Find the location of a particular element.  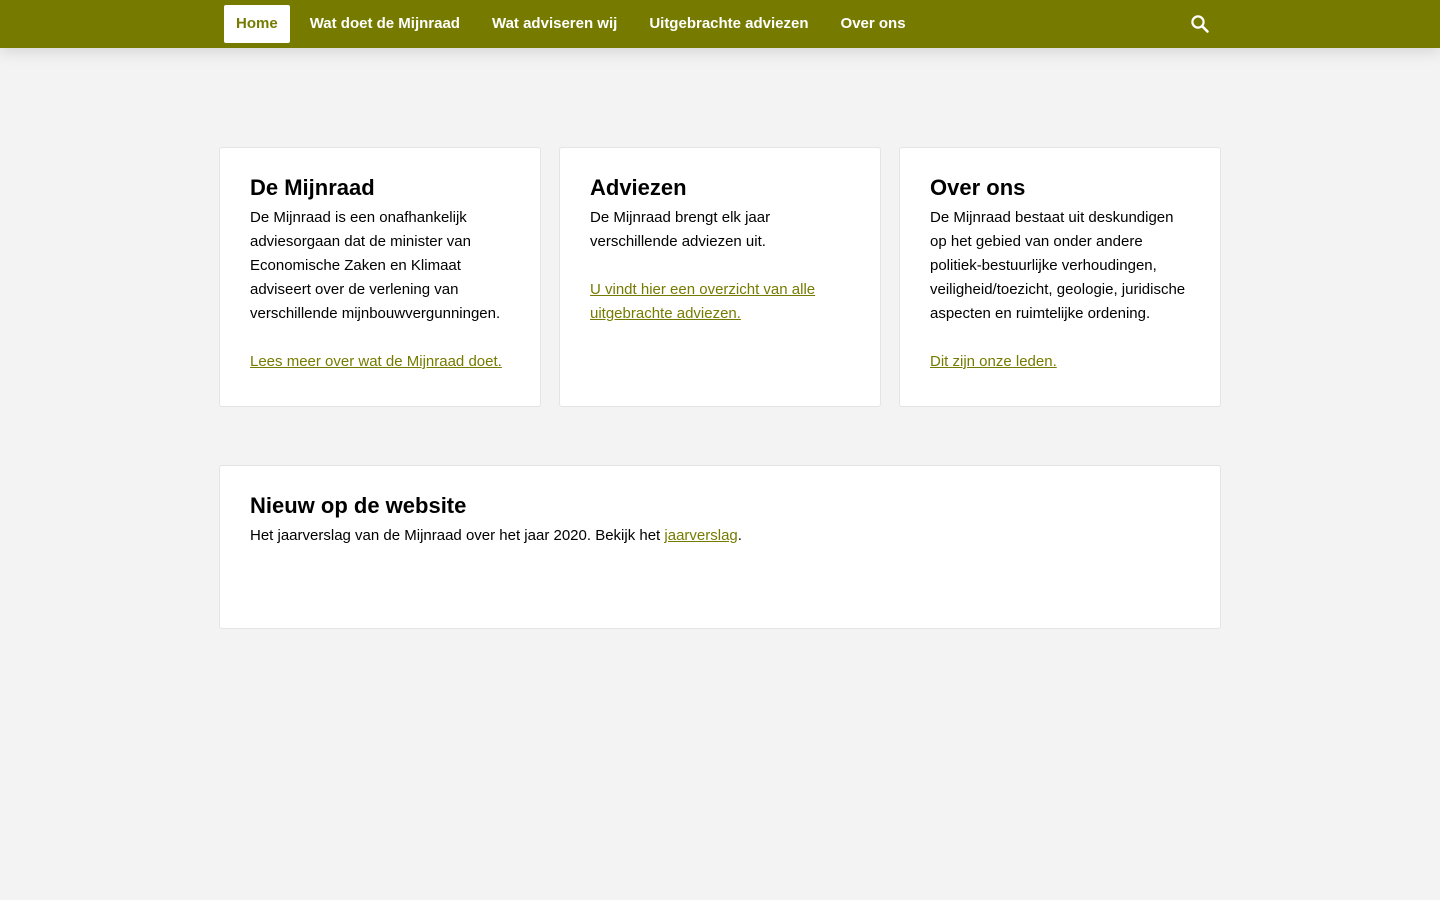

search-icon is located at coordinates (1200, 24).